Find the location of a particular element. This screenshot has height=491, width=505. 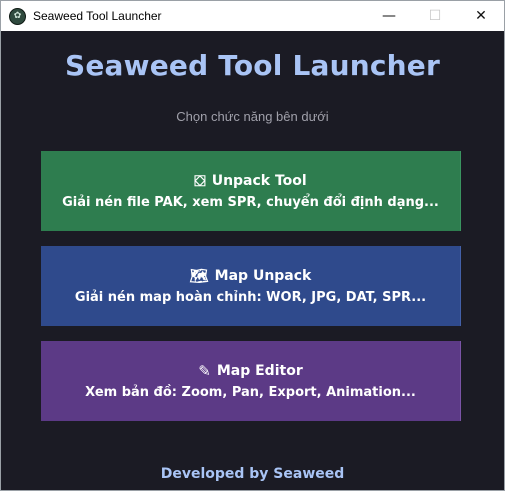

pencil-icon: ✎ is located at coordinates (204, 371).